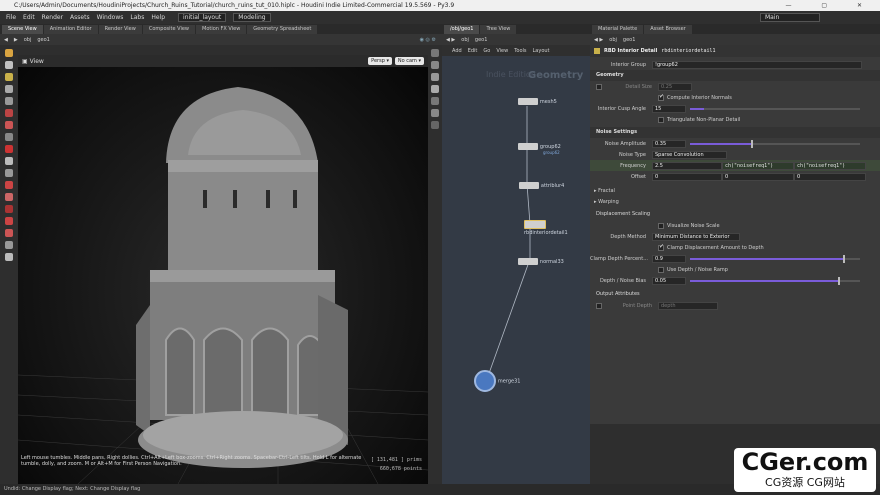 This screenshot has width=880, height=495. What do you see at coordinates (435, 53) in the screenshot?
I see `display-options-icon` at bounding box center [435, 53].